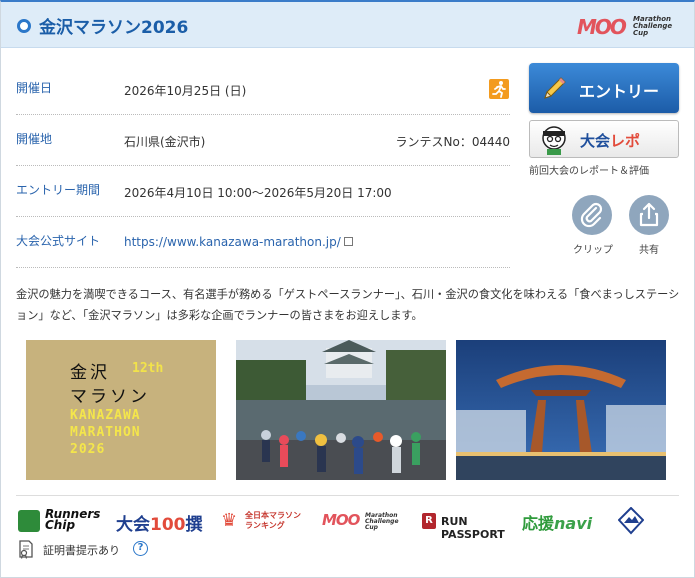 This screenshot has width=695, height=578. What do you see at coordinates (631, 521) in the screenshot?
I see `mountain-badge-icon` at bounding box center [631, 521].